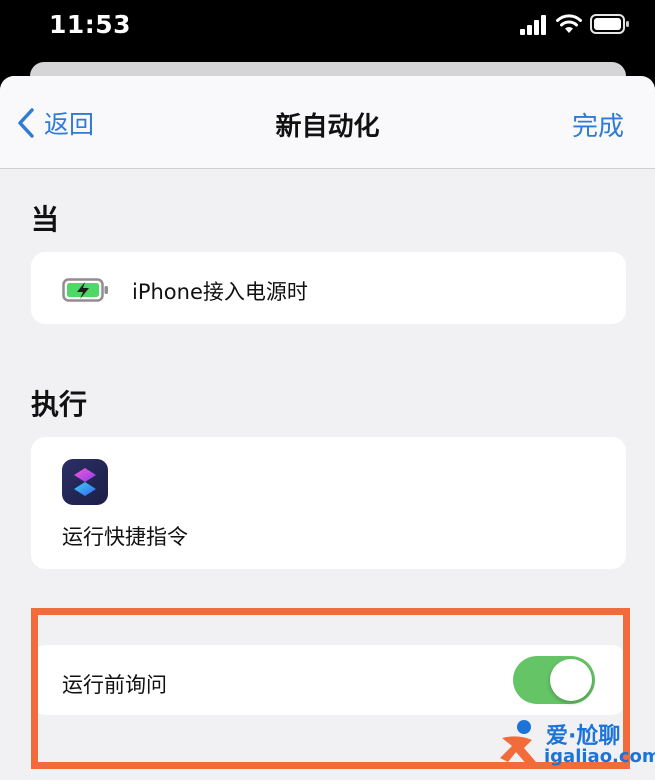 The width and height of the screenshot is (655, 780). I want to click on watermark: 爱·尬聊 igaliao.com, so click(574, 747).